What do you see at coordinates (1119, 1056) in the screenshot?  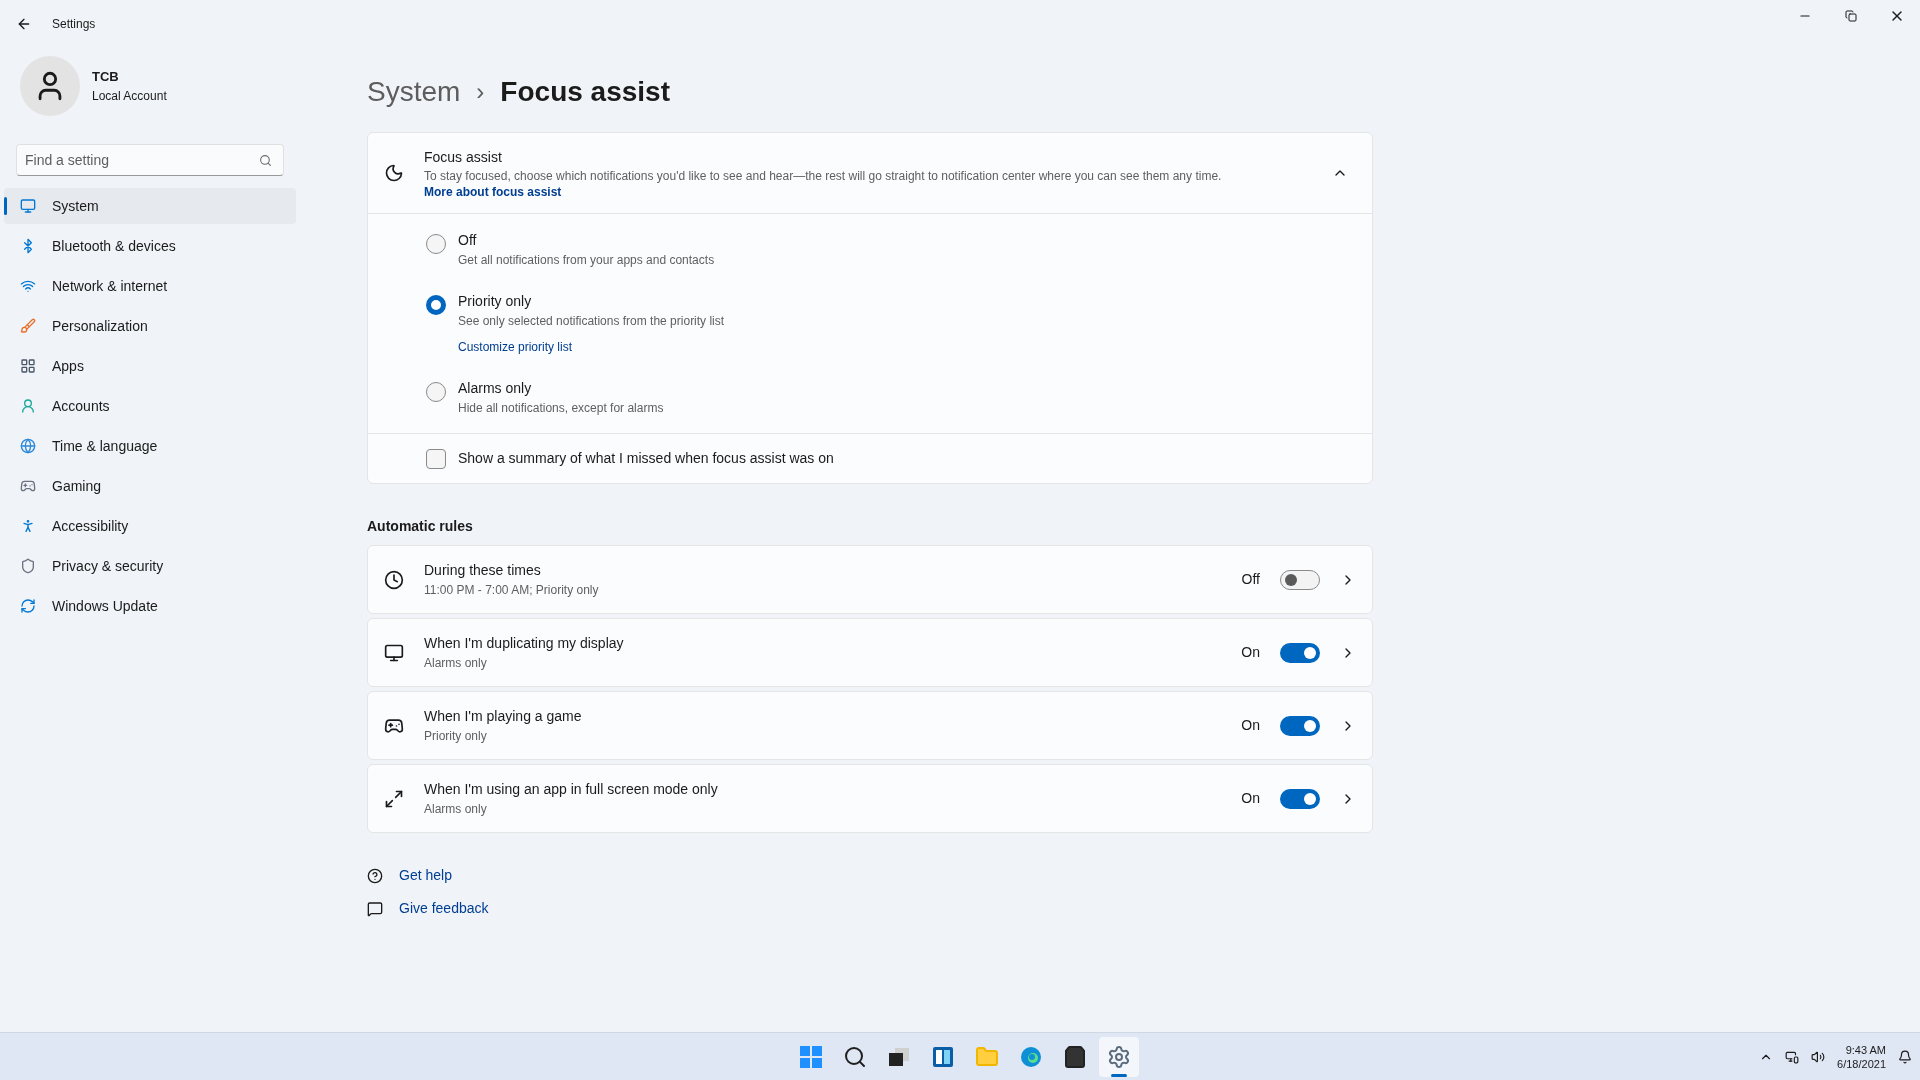 I see `gear-icon` at bounding box center [1119, 1056].